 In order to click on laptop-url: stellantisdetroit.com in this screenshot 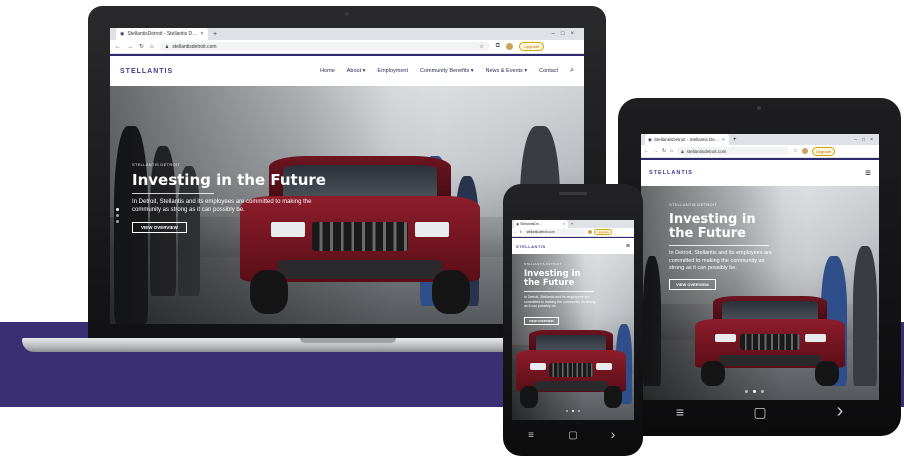, I will do `click(194, 46)`.